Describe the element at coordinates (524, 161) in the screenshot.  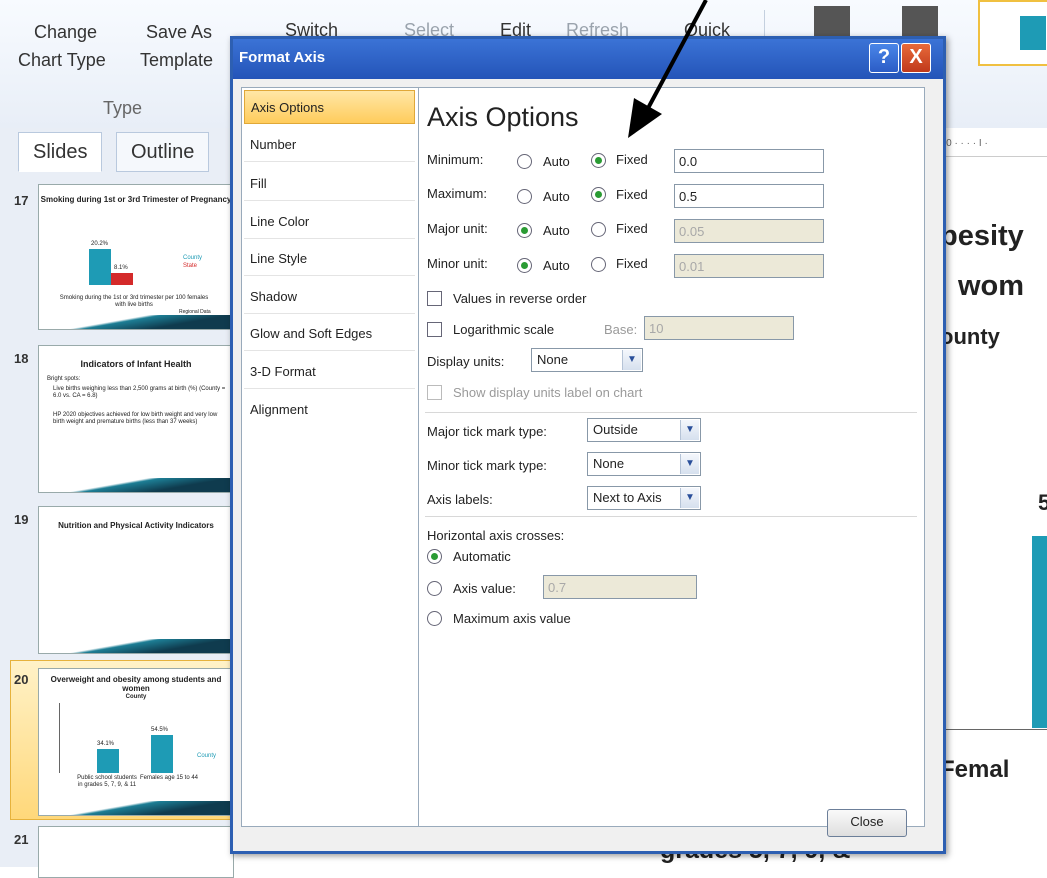
I see `minimum-auto-radio` at that location.